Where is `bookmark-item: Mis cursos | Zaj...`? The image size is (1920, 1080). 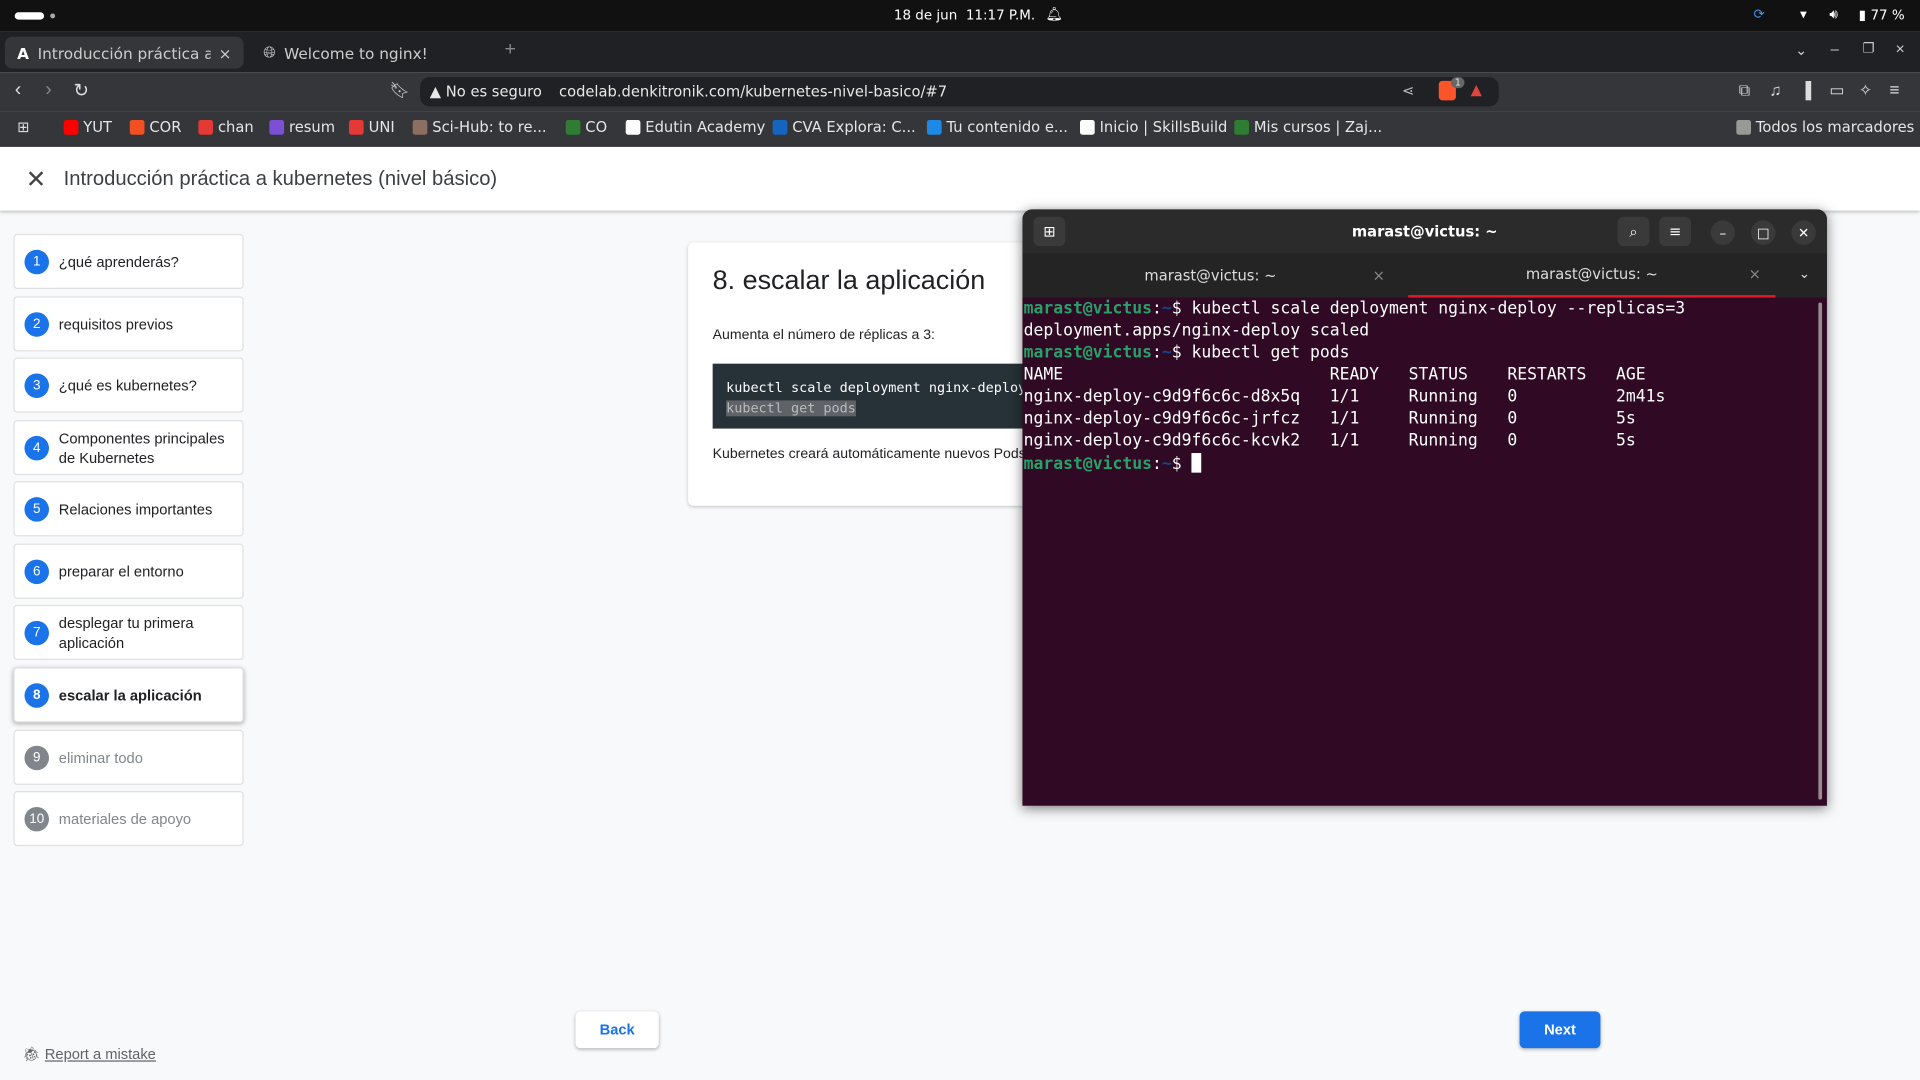
bookmark-item: Mis cursos | Zaj... is located at coordinates (1308, 127).